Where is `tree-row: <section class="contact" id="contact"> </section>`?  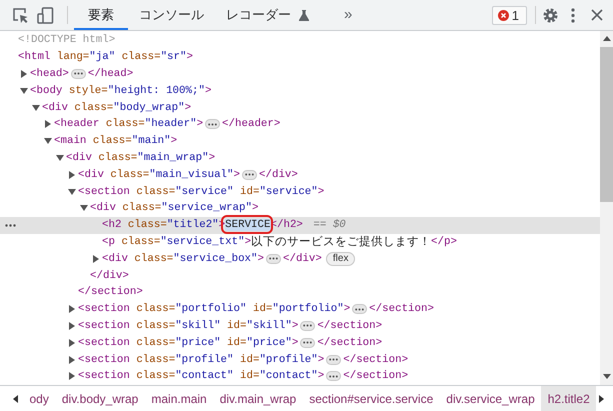 tree-row: <section class="contact" id="contact"> </section> is located at coordinates (300, 376).